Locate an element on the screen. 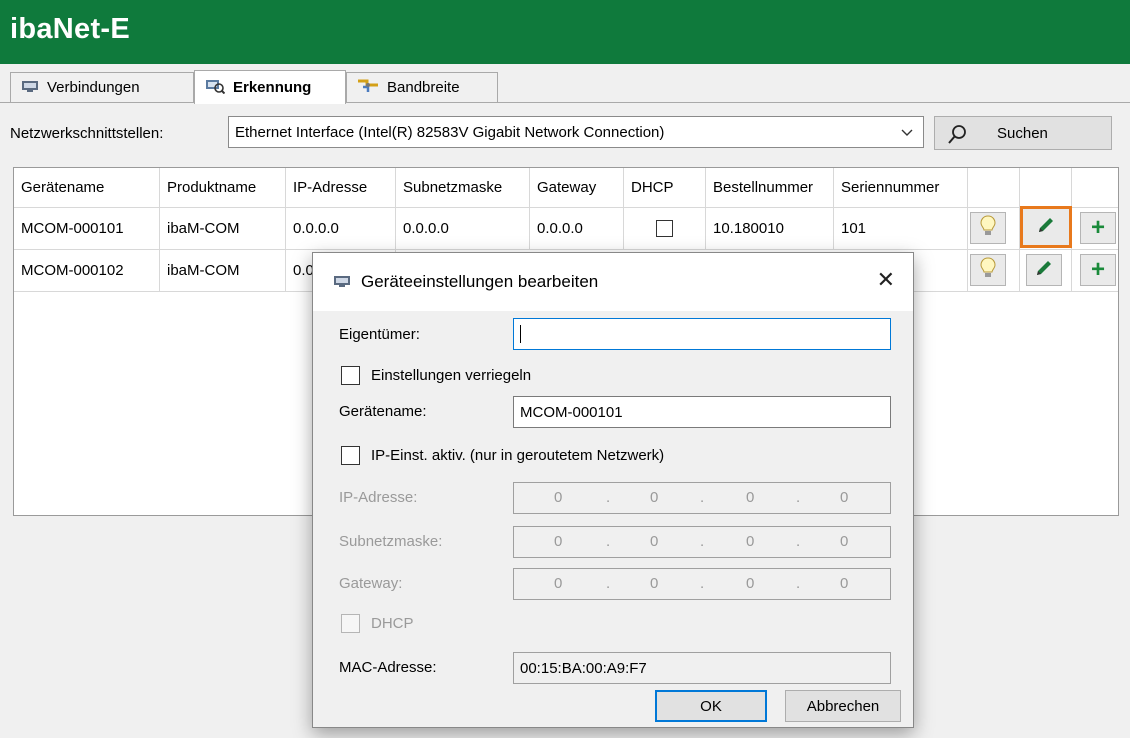 The width and height of the screenshot is (1130, 738). tab-label: Erkennung is located at coordinates (272, 87).